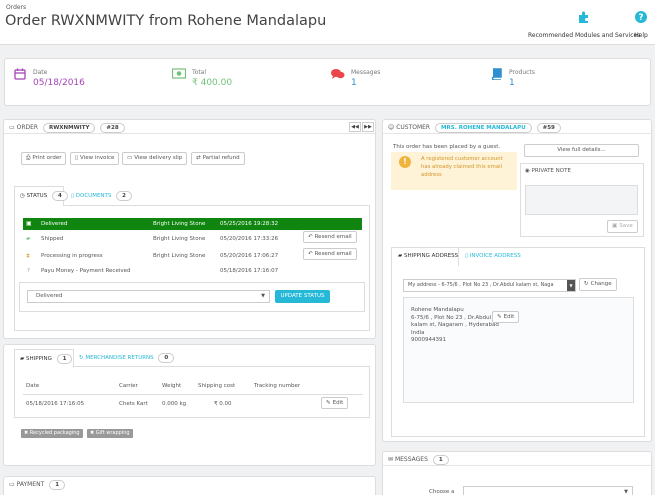  I want to click on change-address-button: ↻ Change, so click(598, 284).